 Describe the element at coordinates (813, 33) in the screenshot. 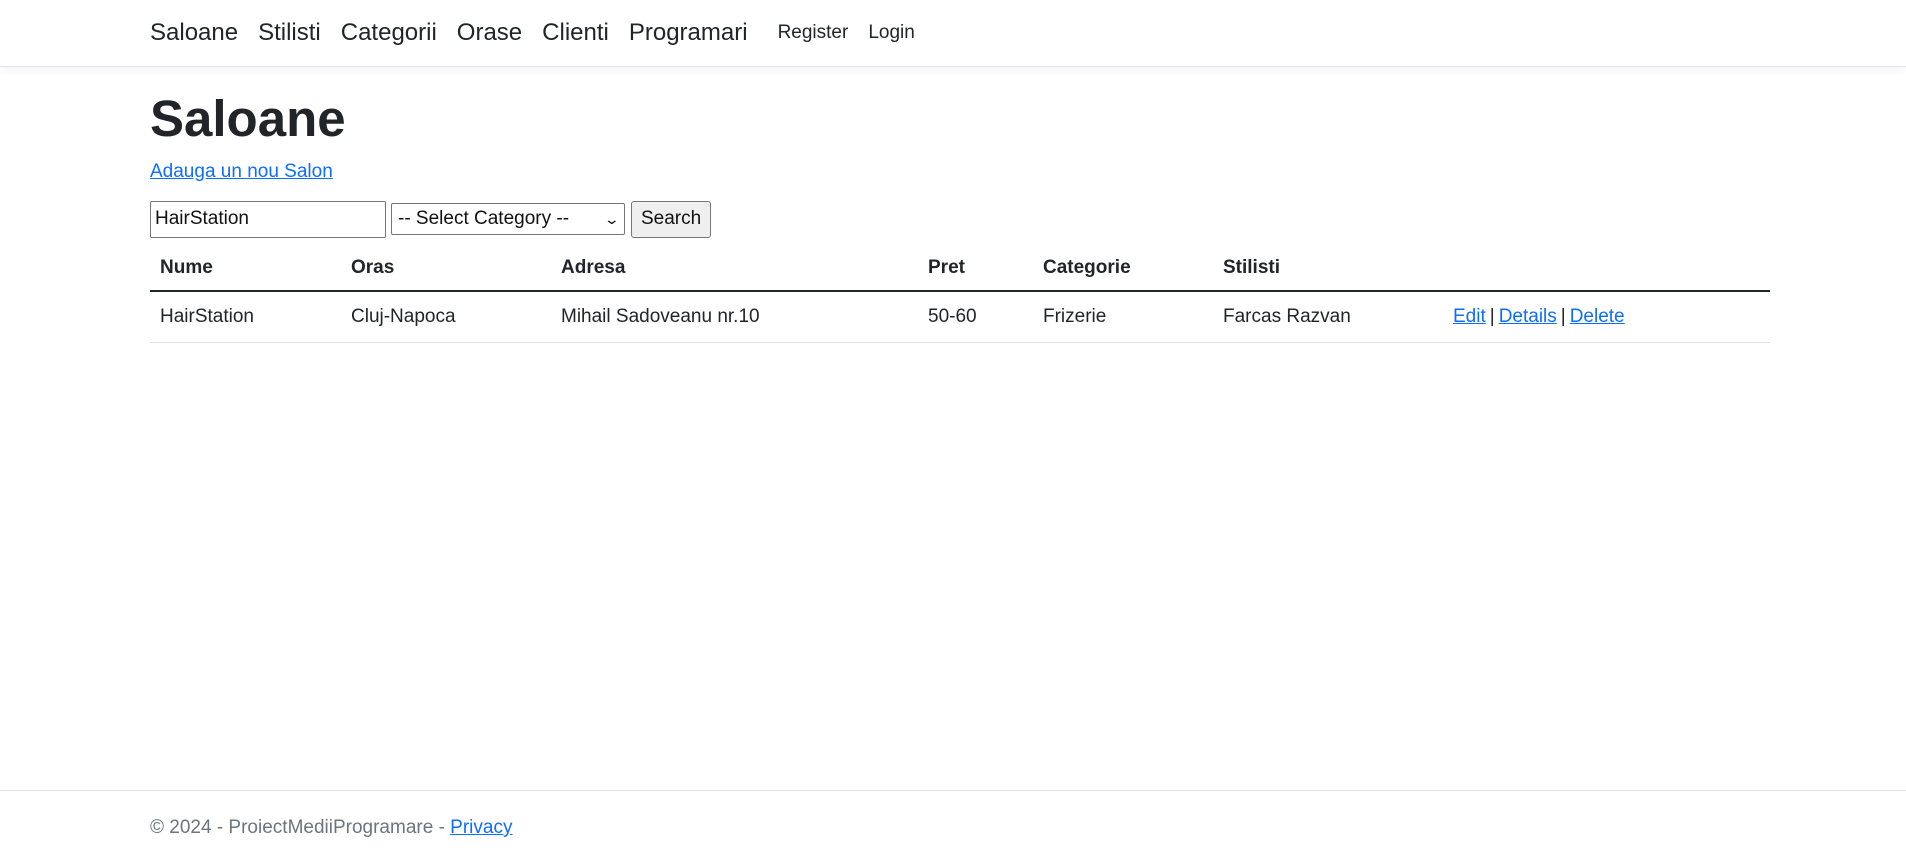

I see `register-link: Register` at that location.